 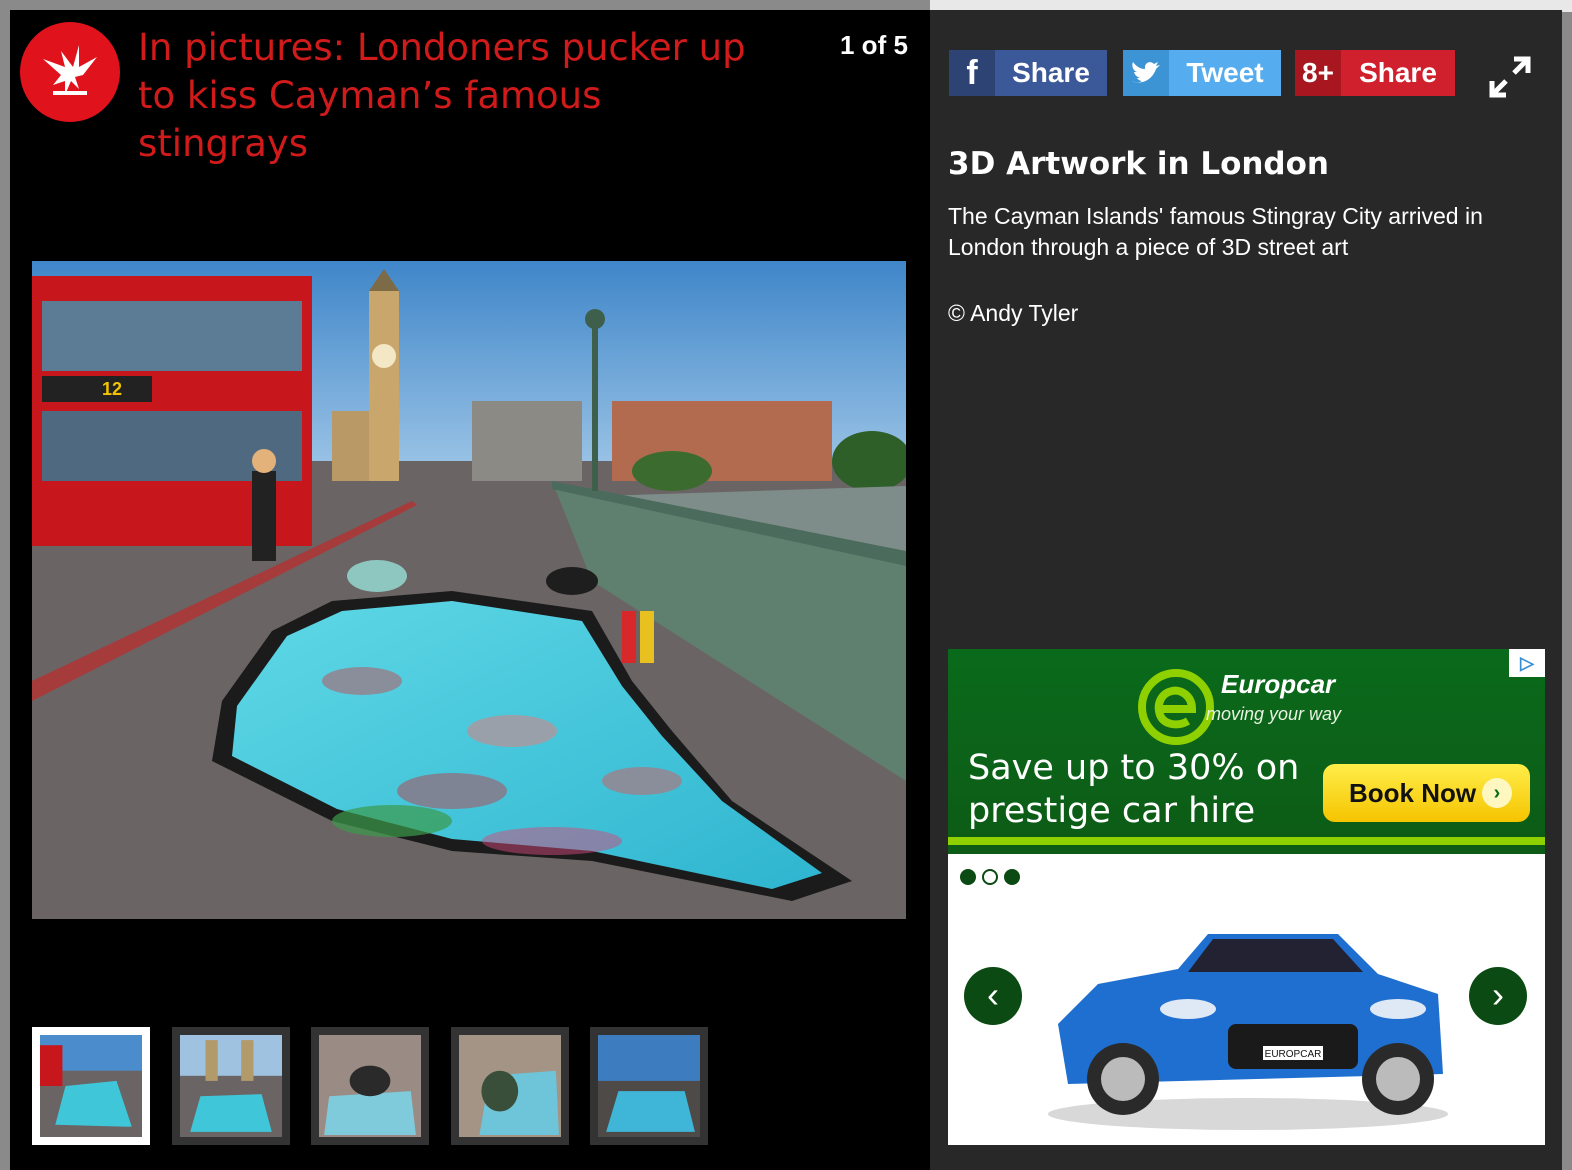 I want to click on ad-offer-text: Save up to 30% on prestige car hire, so click(x=1134, y=789).